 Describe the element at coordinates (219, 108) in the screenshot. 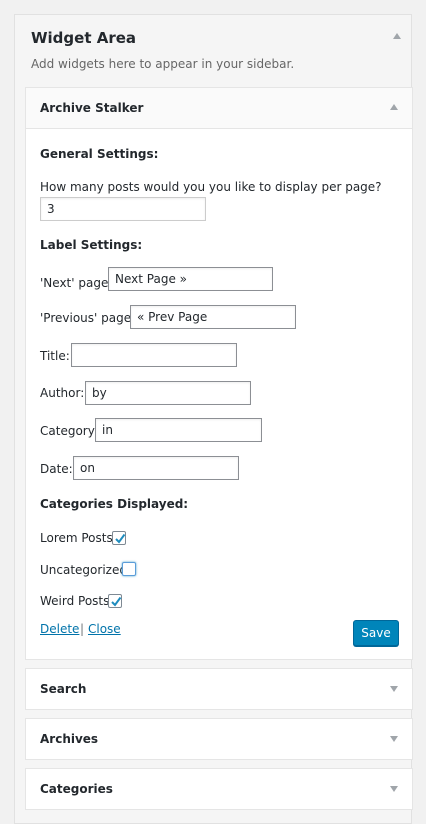

I see `widget-header-archive-stalker: Archive Stalker` at that location.